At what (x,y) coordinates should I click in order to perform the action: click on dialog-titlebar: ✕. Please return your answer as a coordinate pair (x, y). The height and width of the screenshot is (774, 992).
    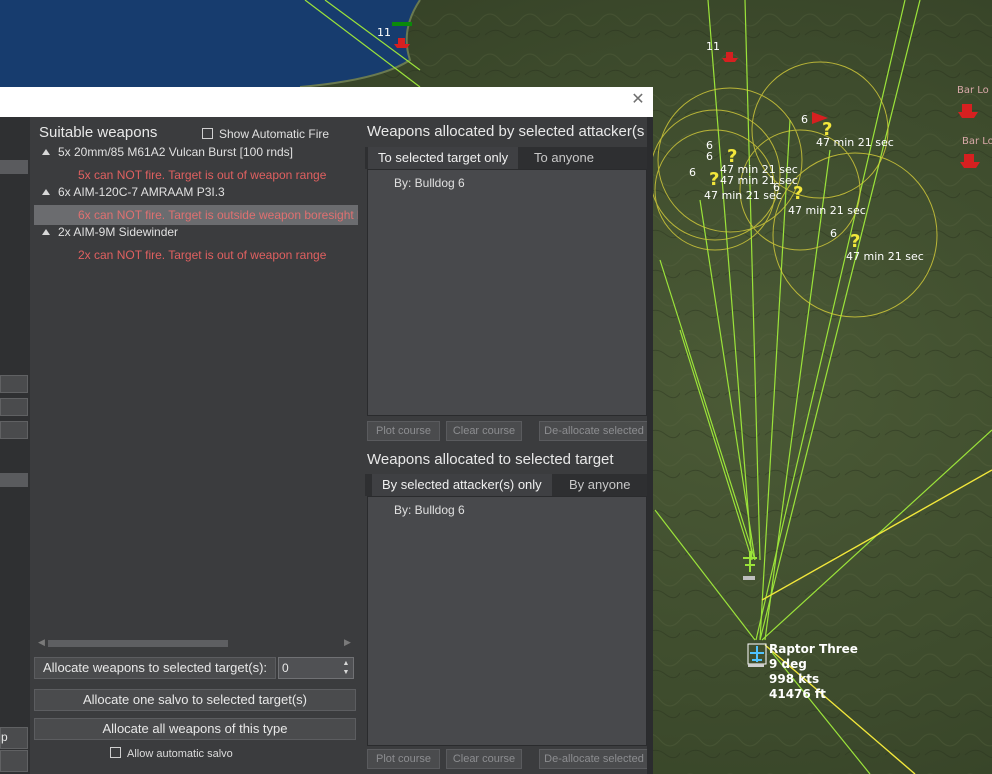
    Looking at the image, I should click on (326, 102).